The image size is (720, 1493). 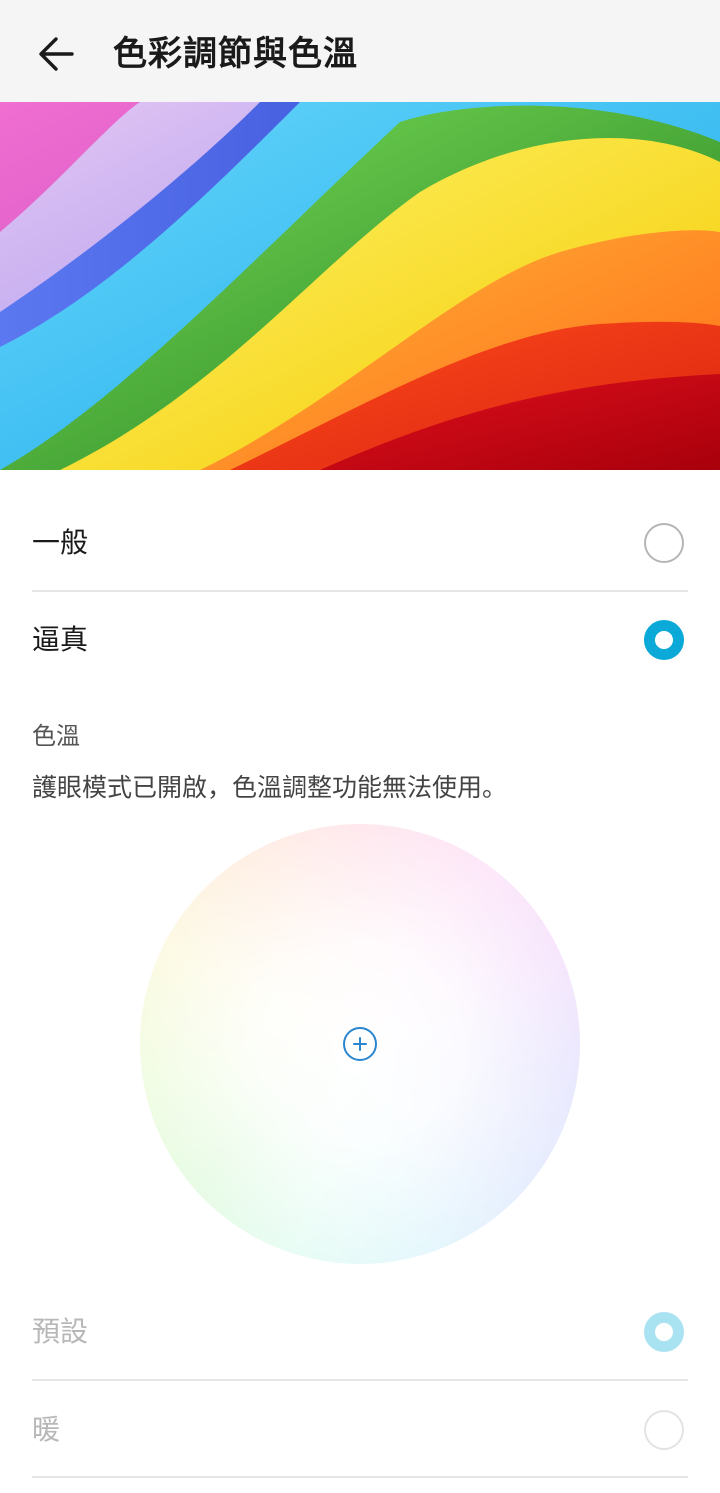 What do you see at coordinates (56, 736) in the screenshot?
I see `color-temperature-heading: 色溫` at bounding box center [56, 736].